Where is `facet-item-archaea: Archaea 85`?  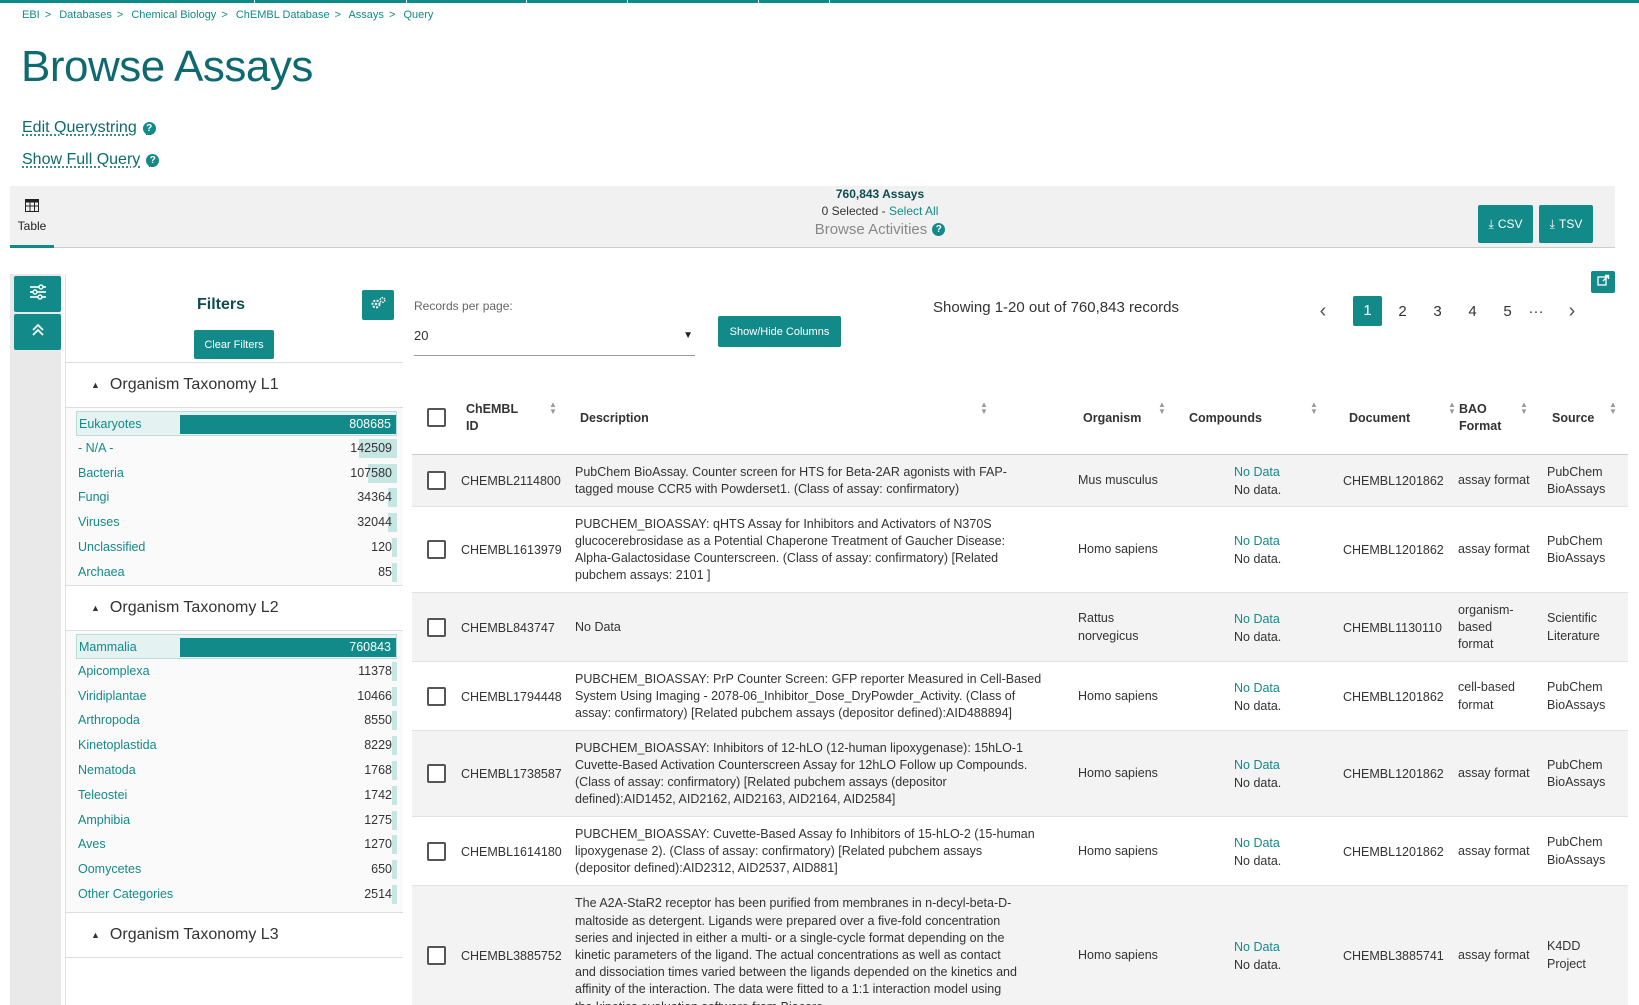
facet-item-archaea: Archaea 85 is located at coordinates (236, 572).